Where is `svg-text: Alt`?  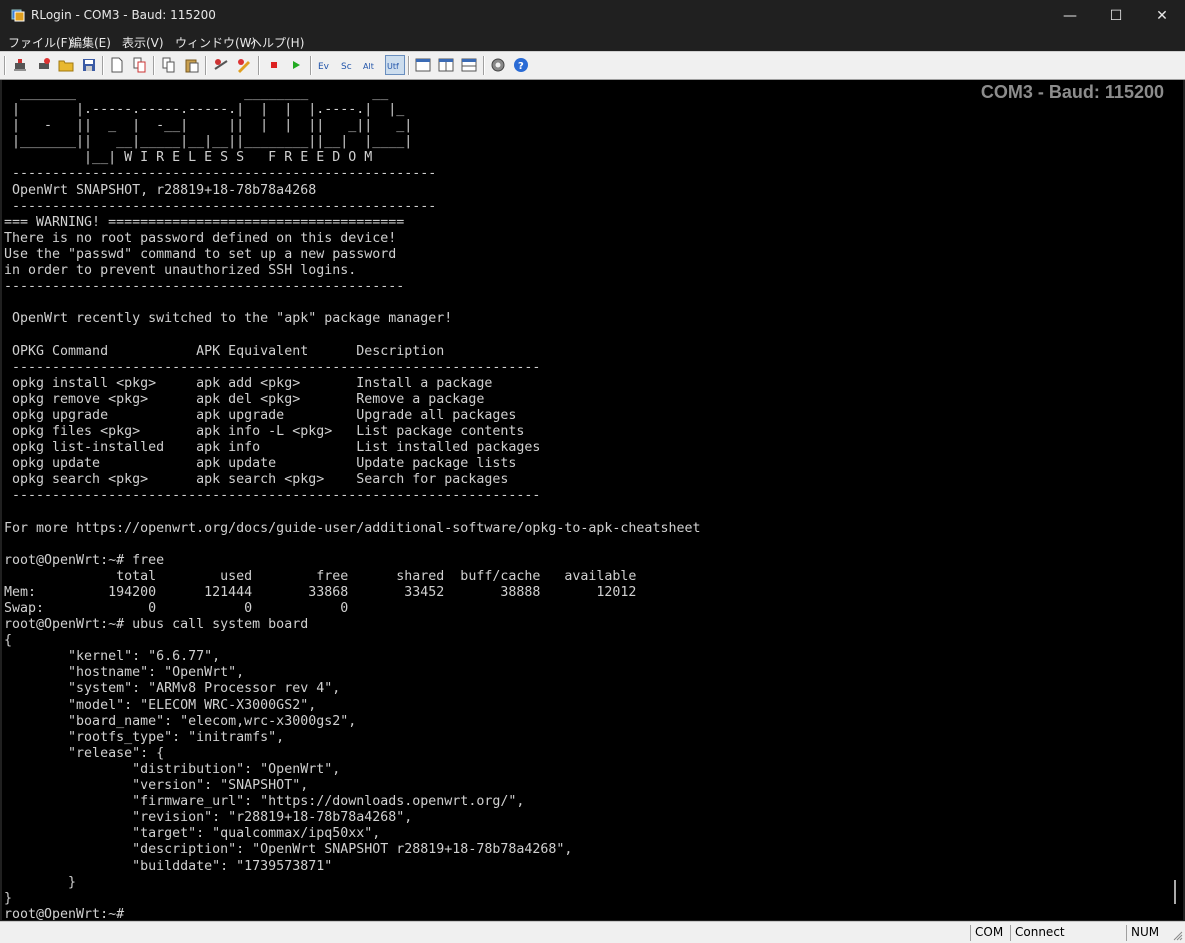
svg-text: Alt is located at coordinates (368, 66).